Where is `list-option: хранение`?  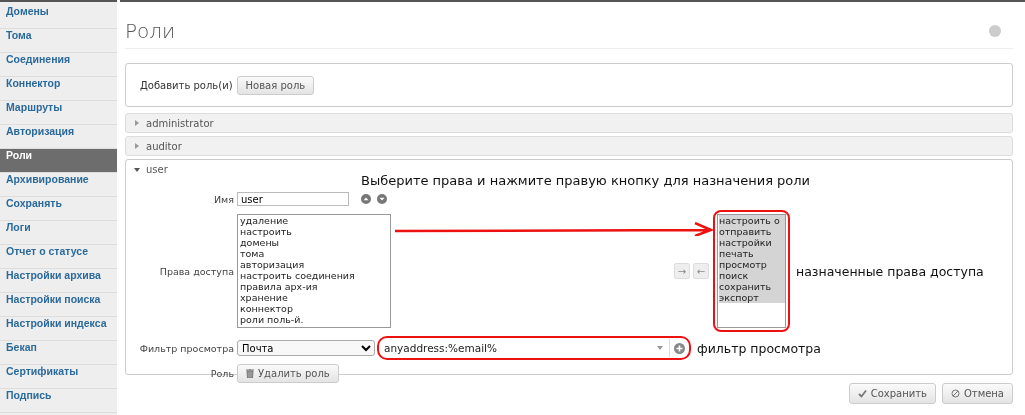 list-option: хранение is located at coordinates (315, 297).